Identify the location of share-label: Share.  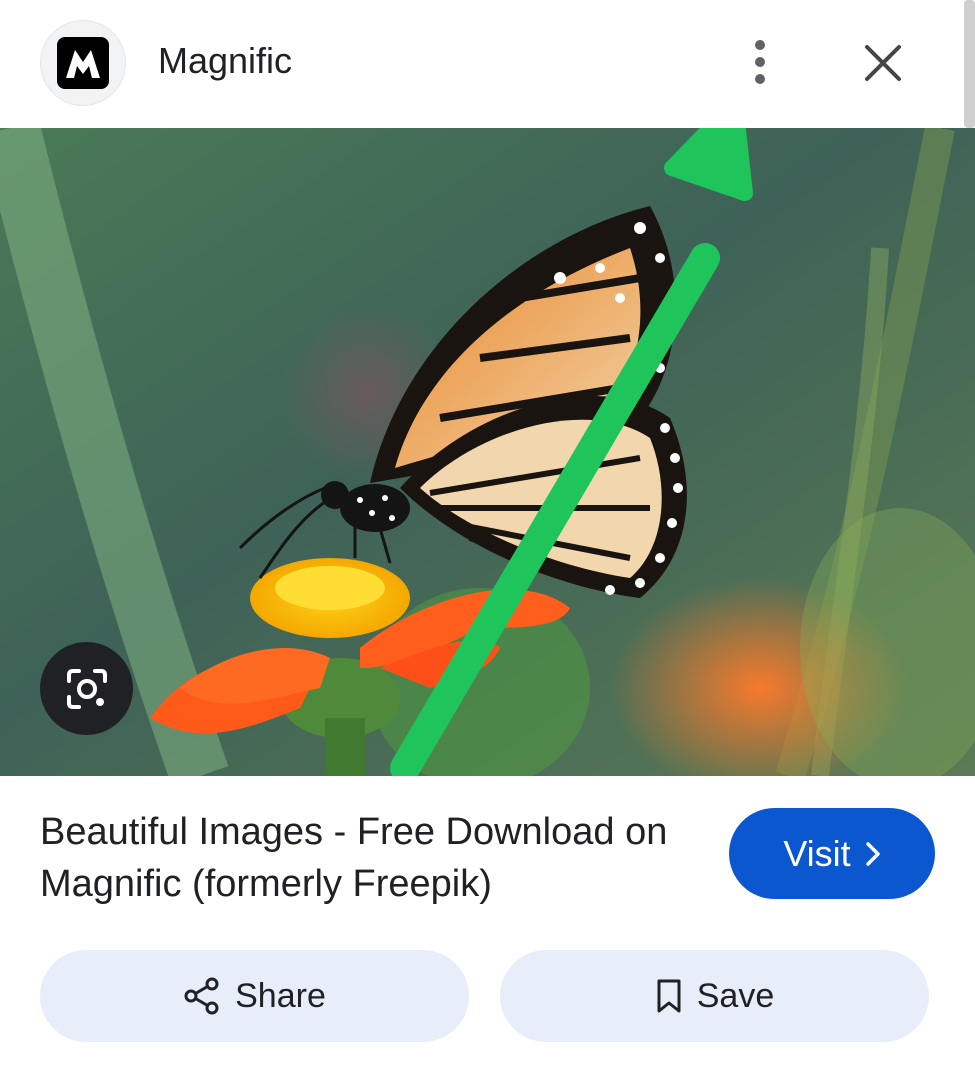
(280, 995).